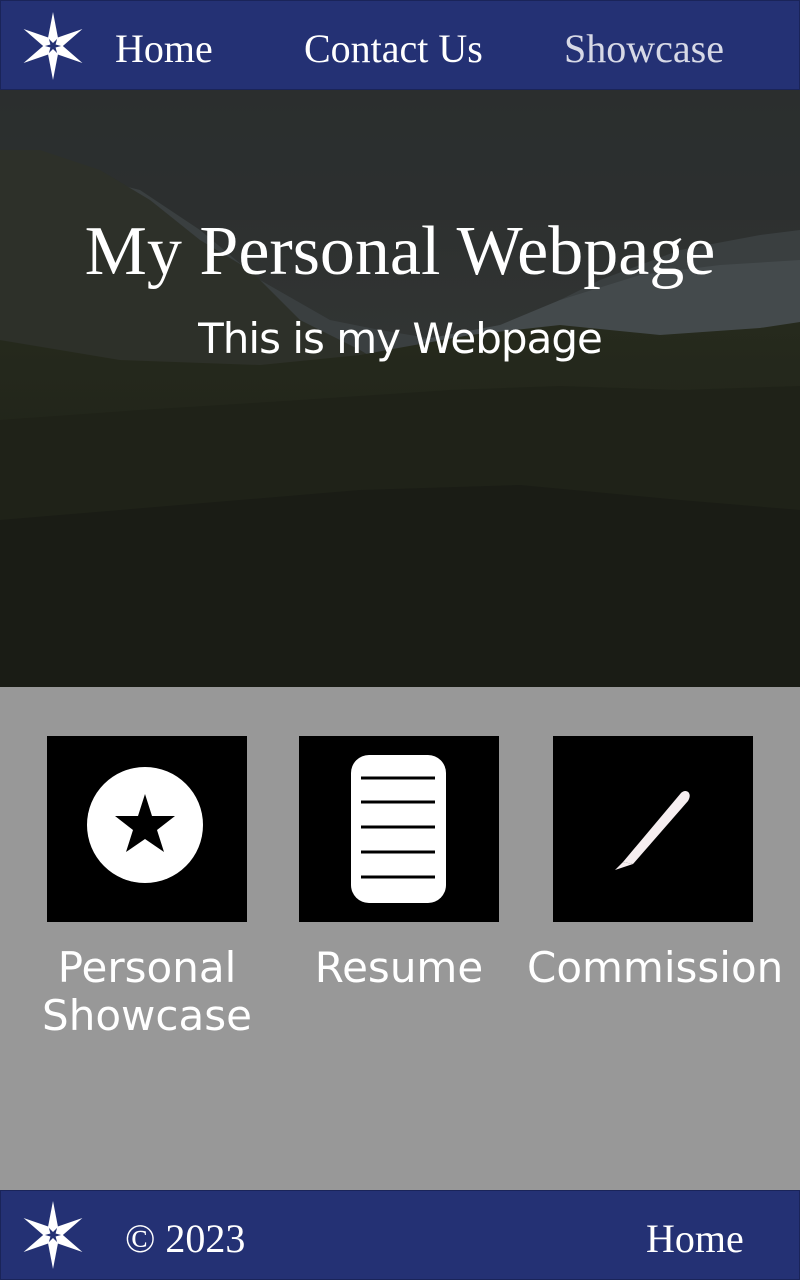  I want to click on footer-bar: © 2023 Home, so click(400, 1235).